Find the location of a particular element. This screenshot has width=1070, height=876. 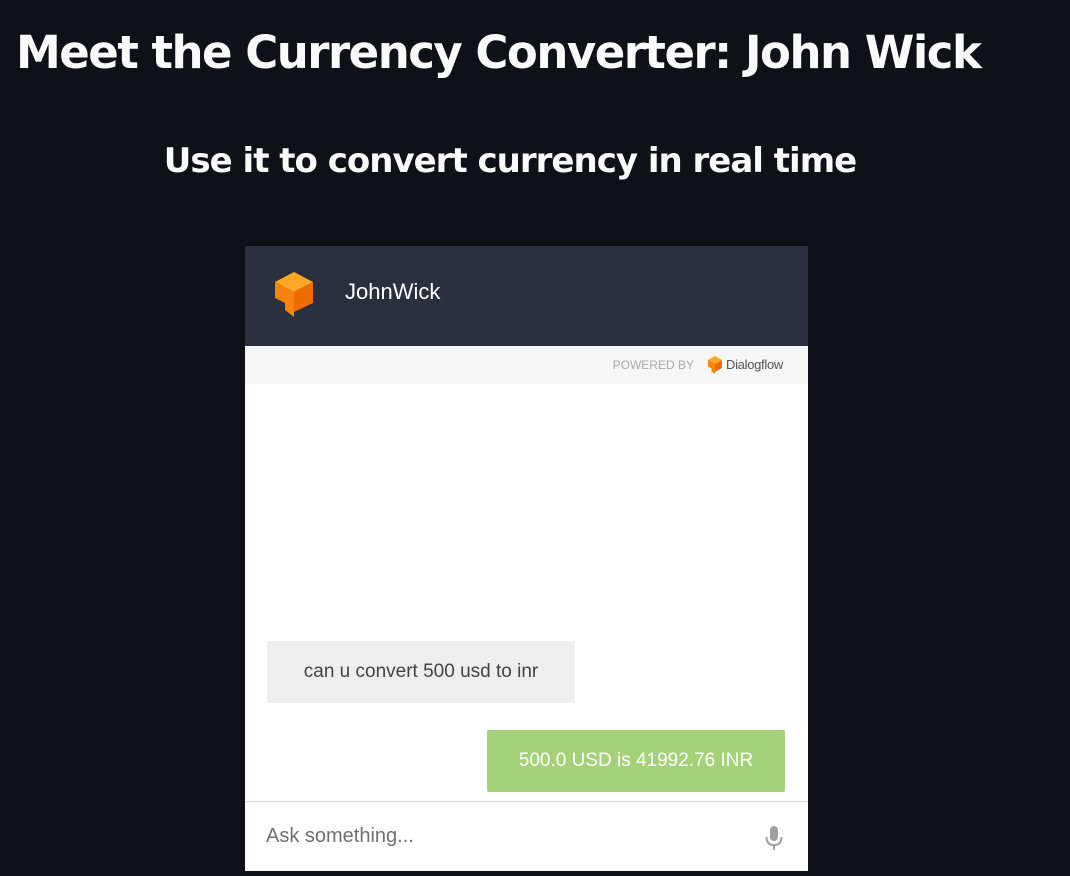

bot-message-bubble: 500.0 USD is 41992.76 INR is located at coordinates (636, 761).